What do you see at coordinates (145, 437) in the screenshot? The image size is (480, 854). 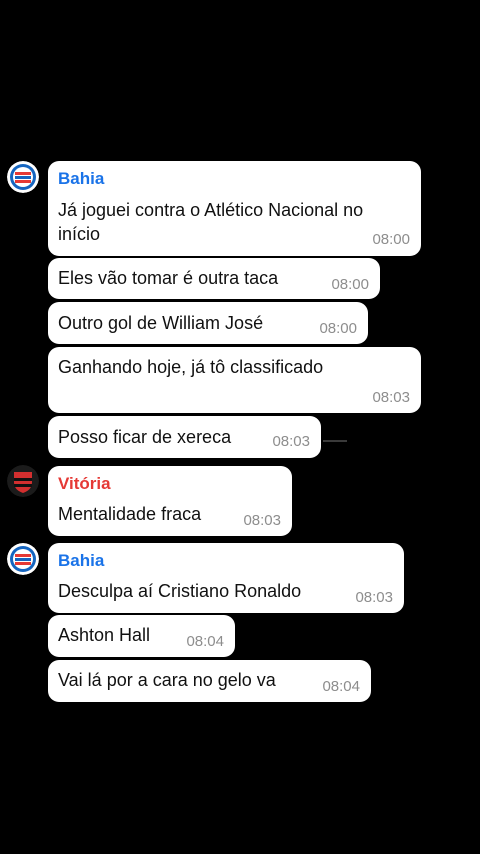 I see `message-text: Posso ficar de xereca` at bounding box center [145, 437].